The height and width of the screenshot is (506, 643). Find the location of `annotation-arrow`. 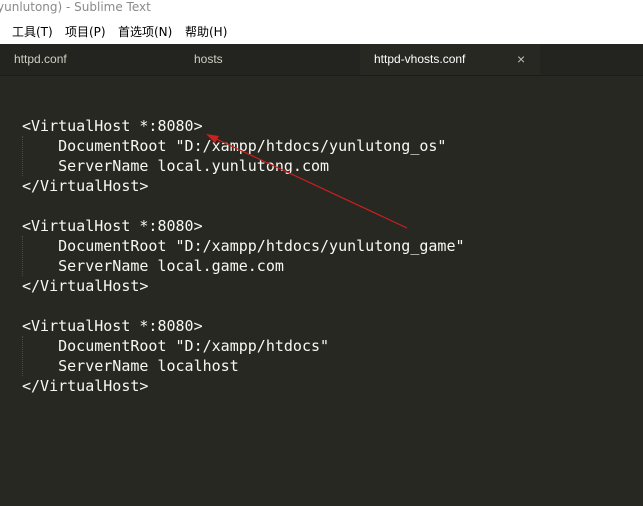

annotation-arrow is located at coordinates (307, 181).